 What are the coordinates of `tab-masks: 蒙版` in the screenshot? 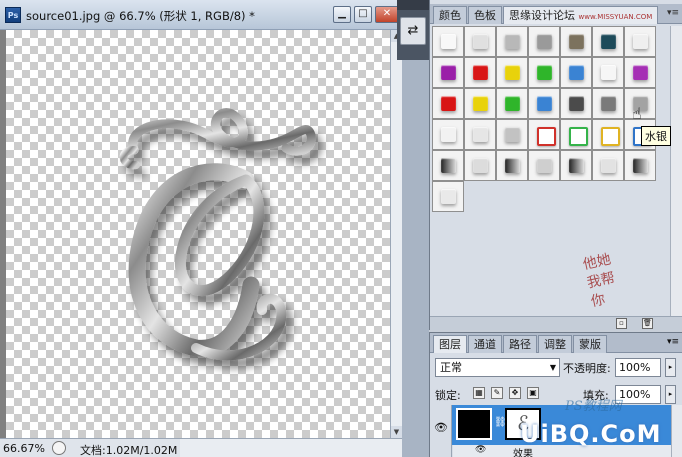 It's located at (590, 344).